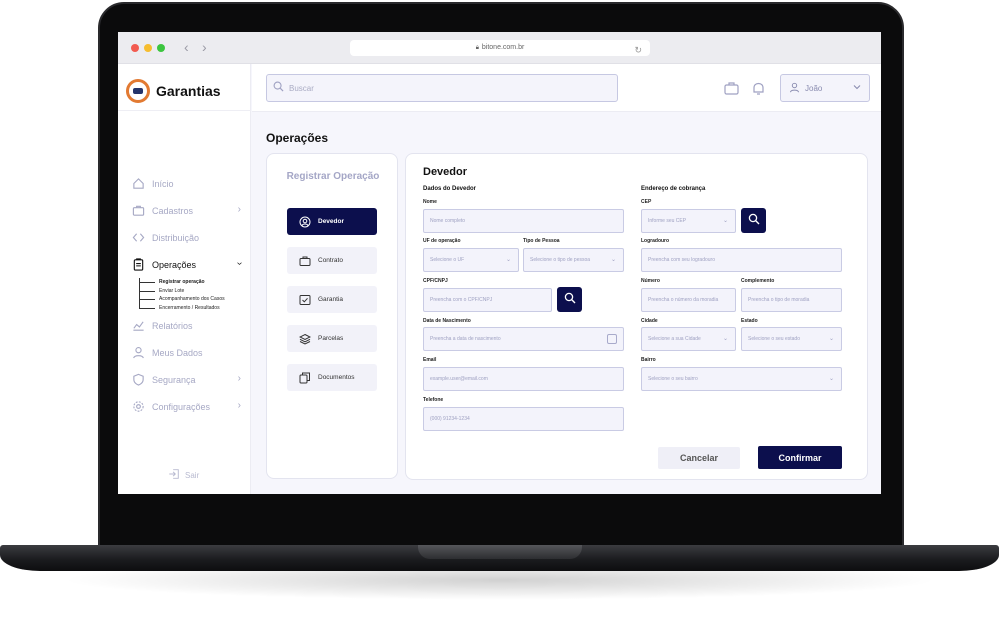  Describe the element at coordinates (471, 260) in the screenshot. I see `uf-select: Selecione o UF ⌄` at that location.